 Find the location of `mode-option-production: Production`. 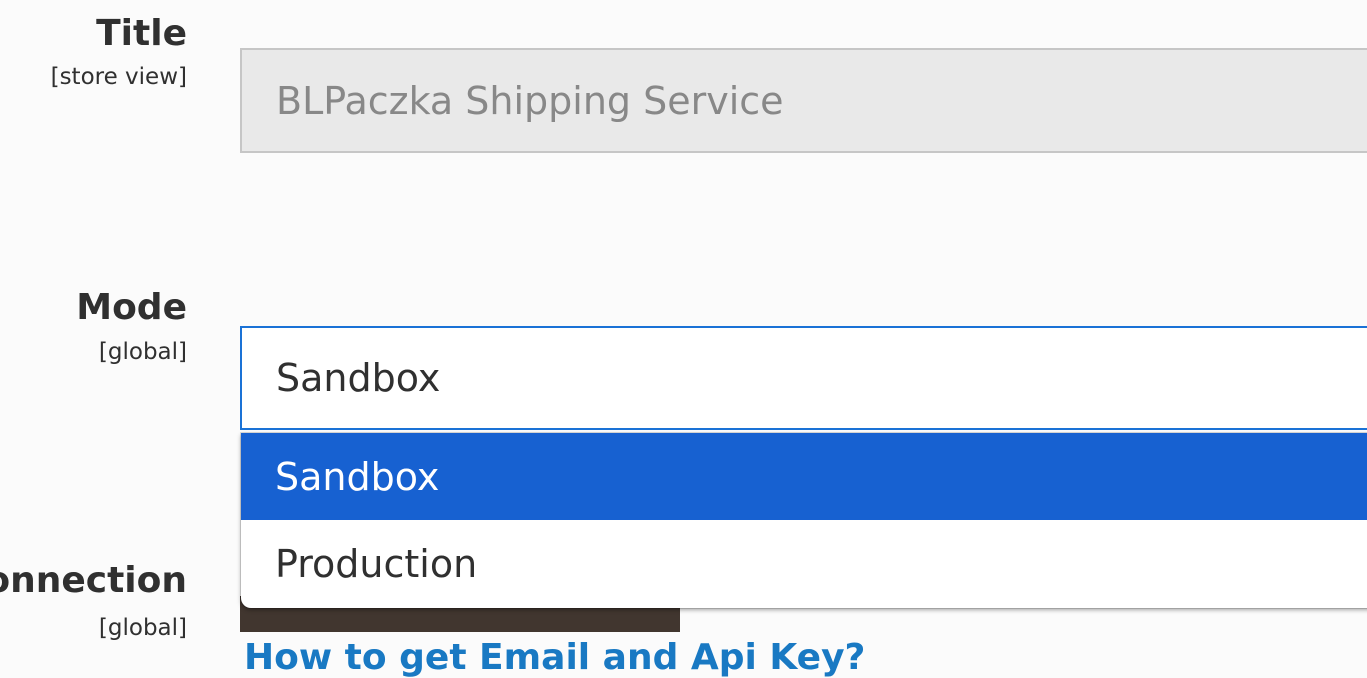

mode-option-production: Production is located at coordinates (804, 563).